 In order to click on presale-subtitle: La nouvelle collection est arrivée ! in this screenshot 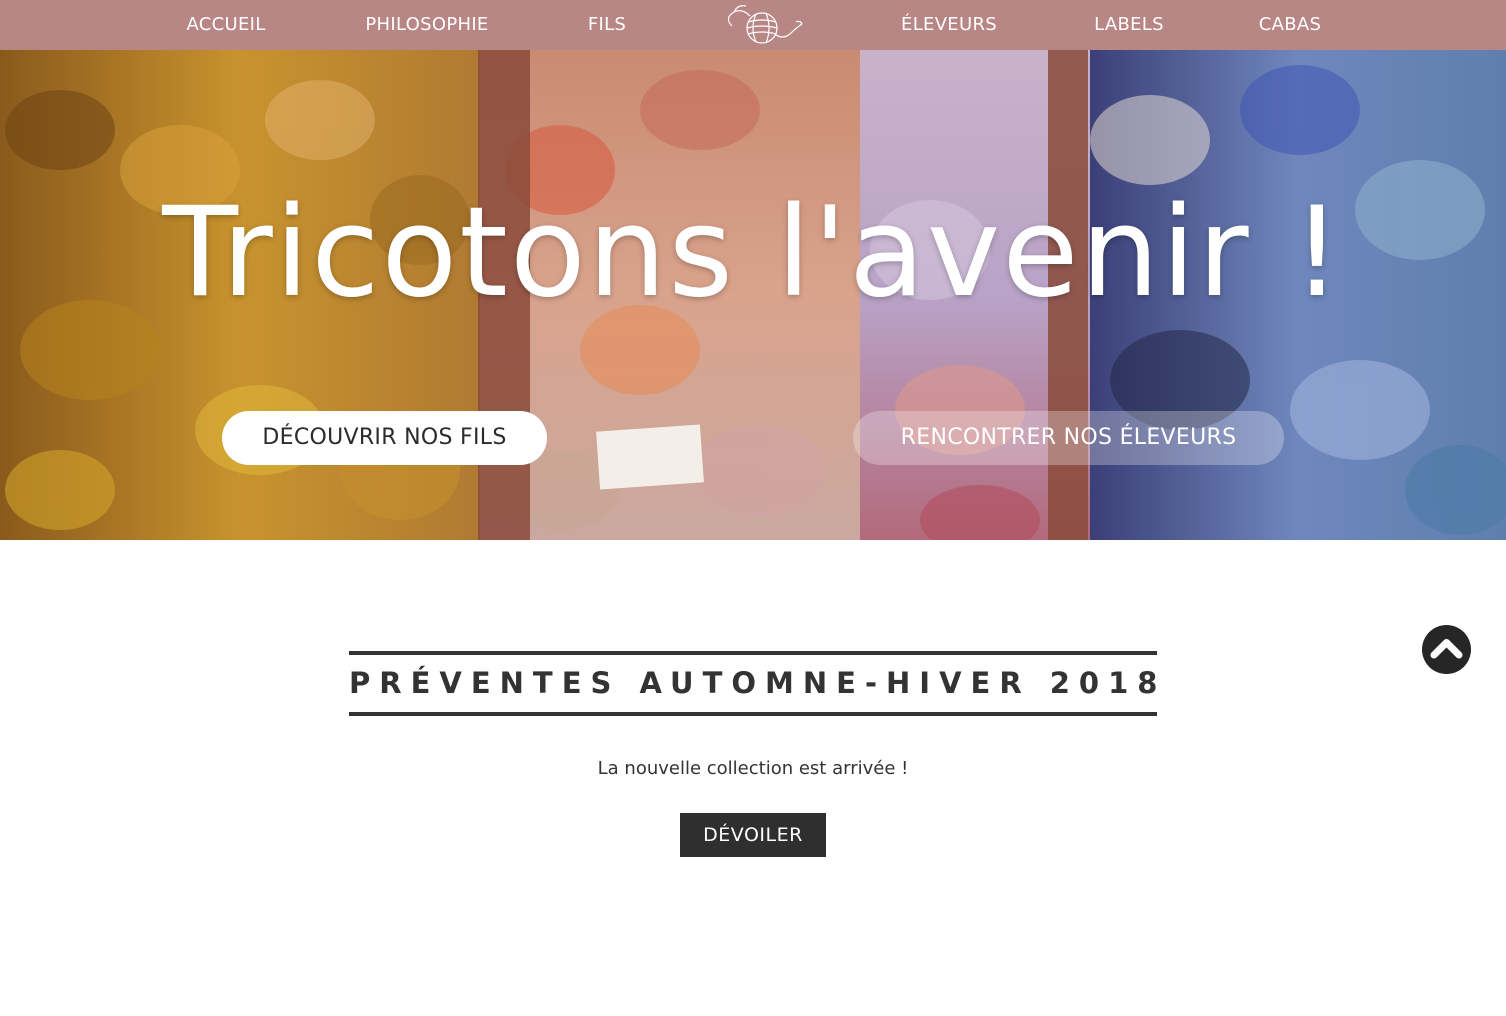, I will do `click(753, 768)`.